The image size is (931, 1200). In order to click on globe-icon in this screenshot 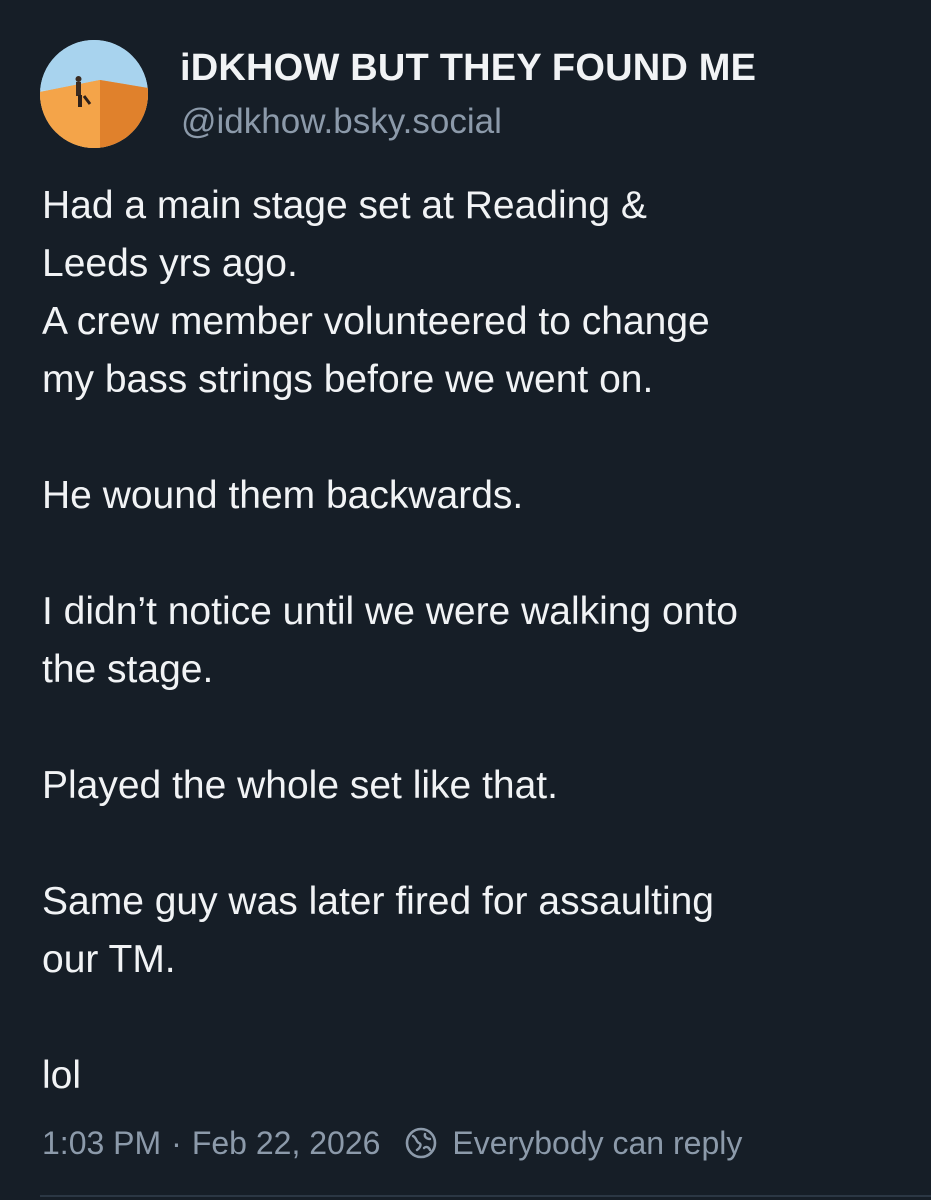, I will do `click(421, 1143)`.